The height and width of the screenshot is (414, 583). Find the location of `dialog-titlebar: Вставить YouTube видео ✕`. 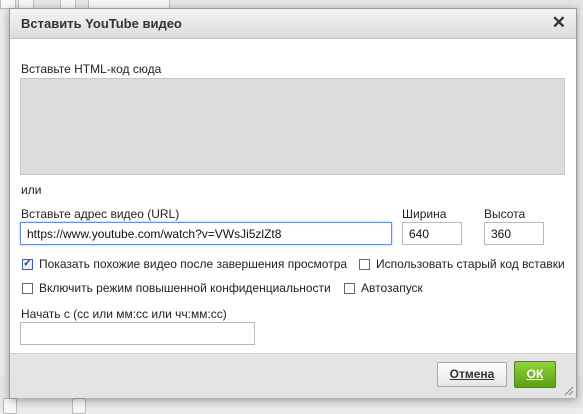

dialog-titlebar: Вставить YouTube видео ✕ is located at coordinates (293, 24).